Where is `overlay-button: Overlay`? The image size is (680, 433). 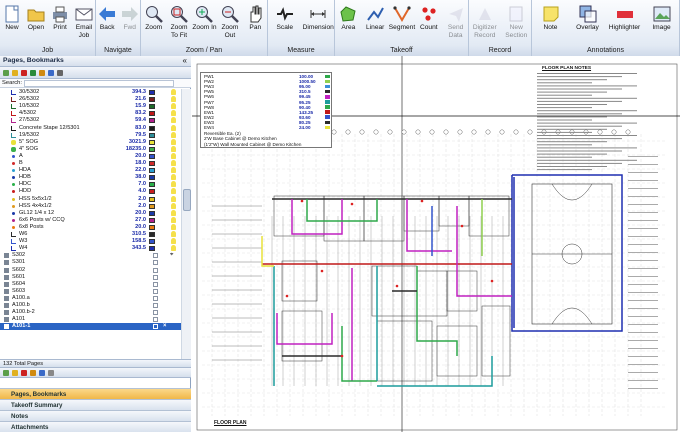 overlay-button: Overlay is located at coordinates (587, 23).